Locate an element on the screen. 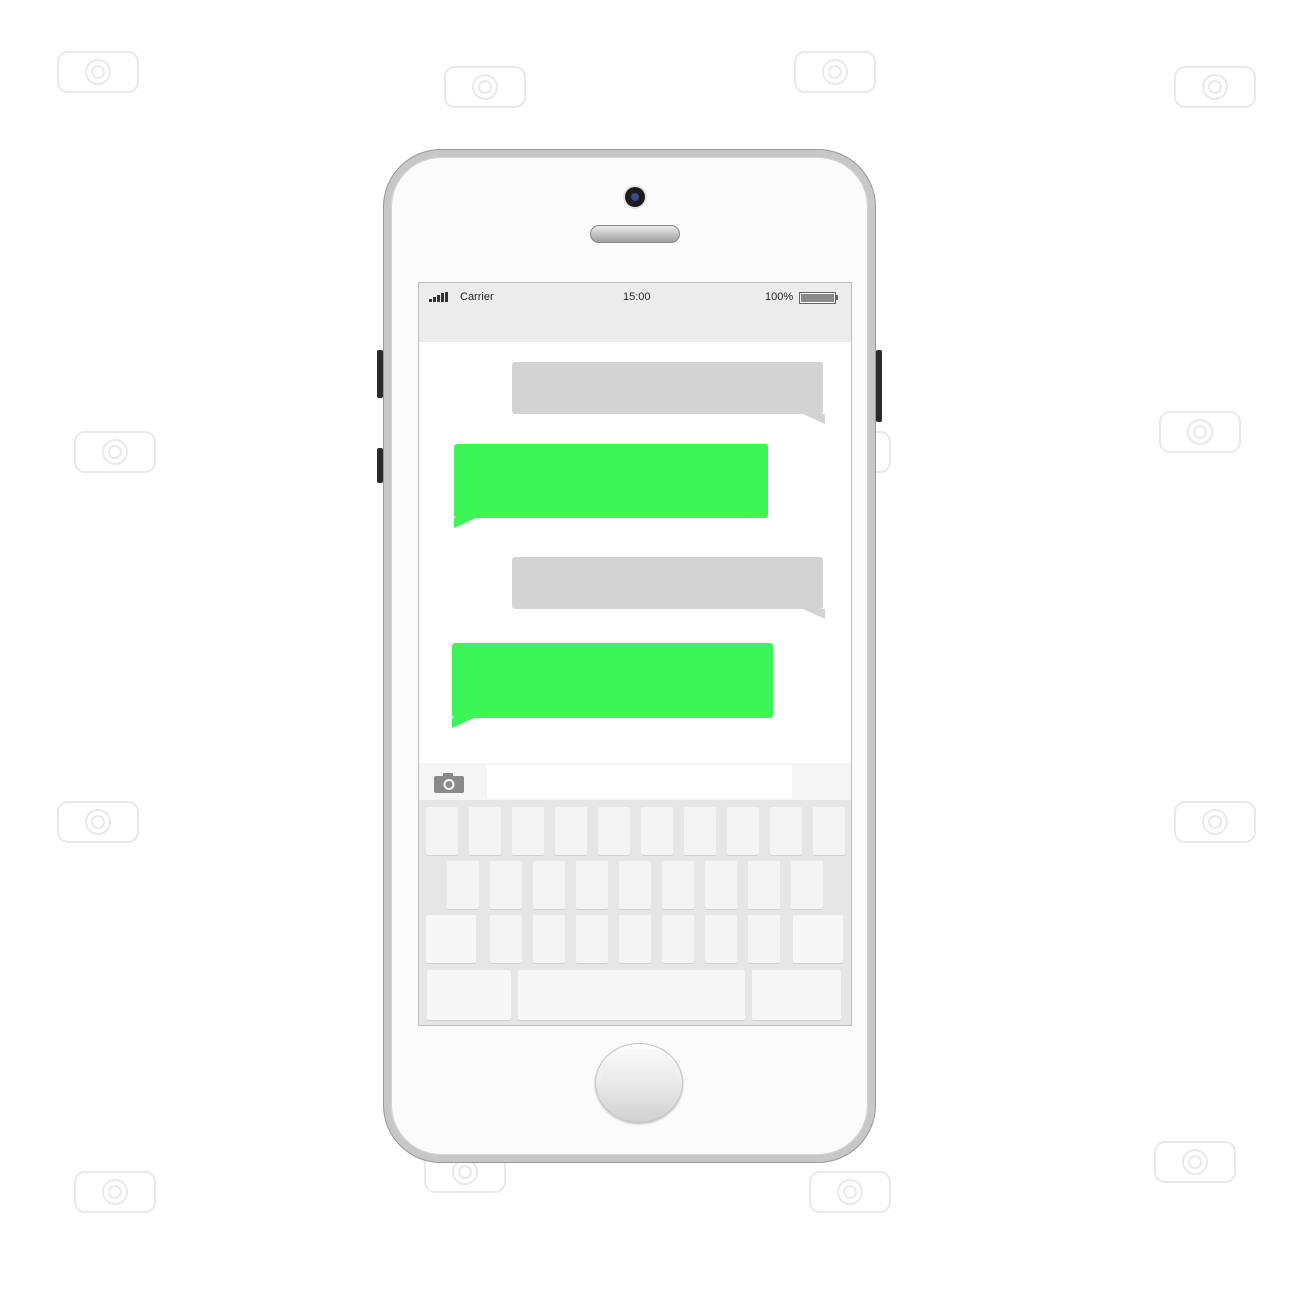 This screenshot has width=1300, height=1295. battery-level-fill is located at coordinates (817, 298).